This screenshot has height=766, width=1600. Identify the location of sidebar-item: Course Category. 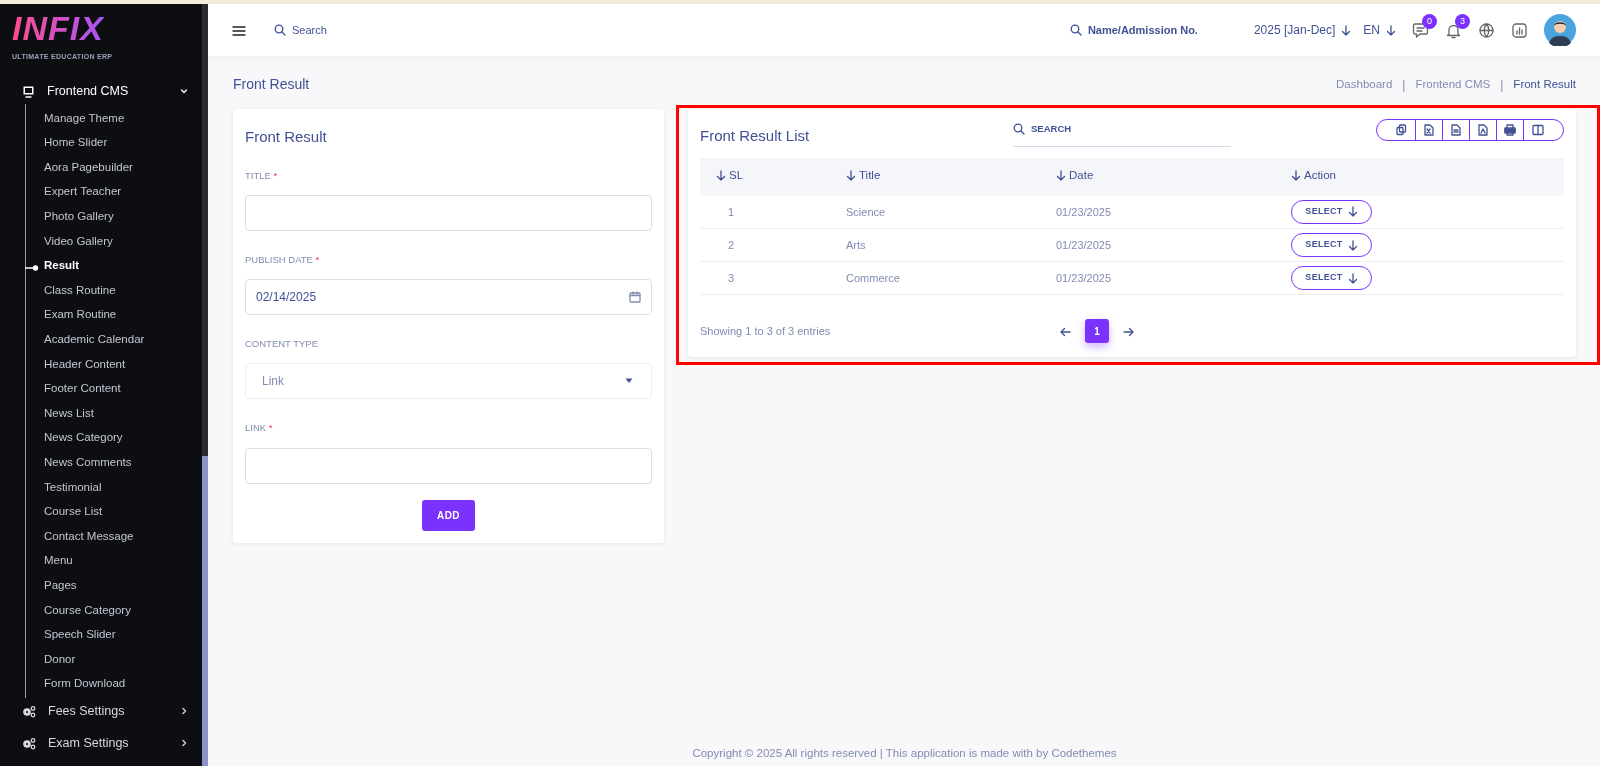
(114, 610).